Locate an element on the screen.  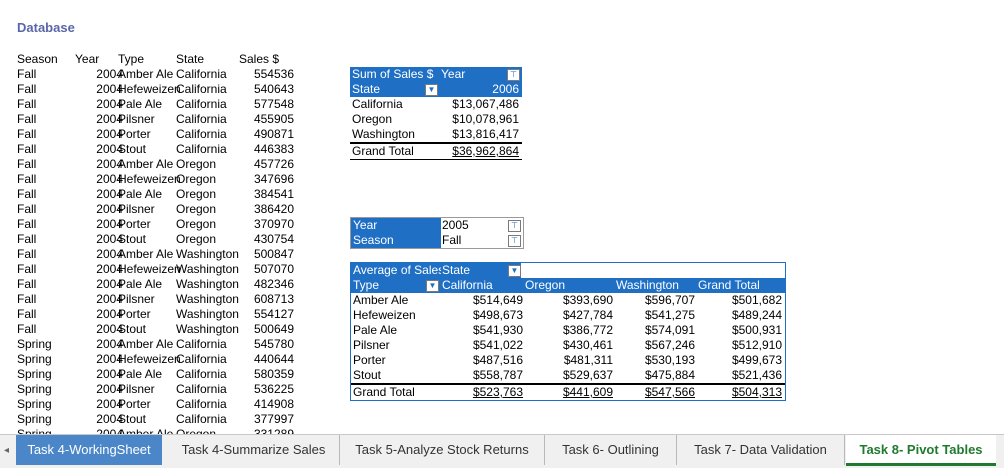
tab-task5-analyze-stock-returns: Task 5-Analyze Stock Returns is located at coordinates (442, 450).